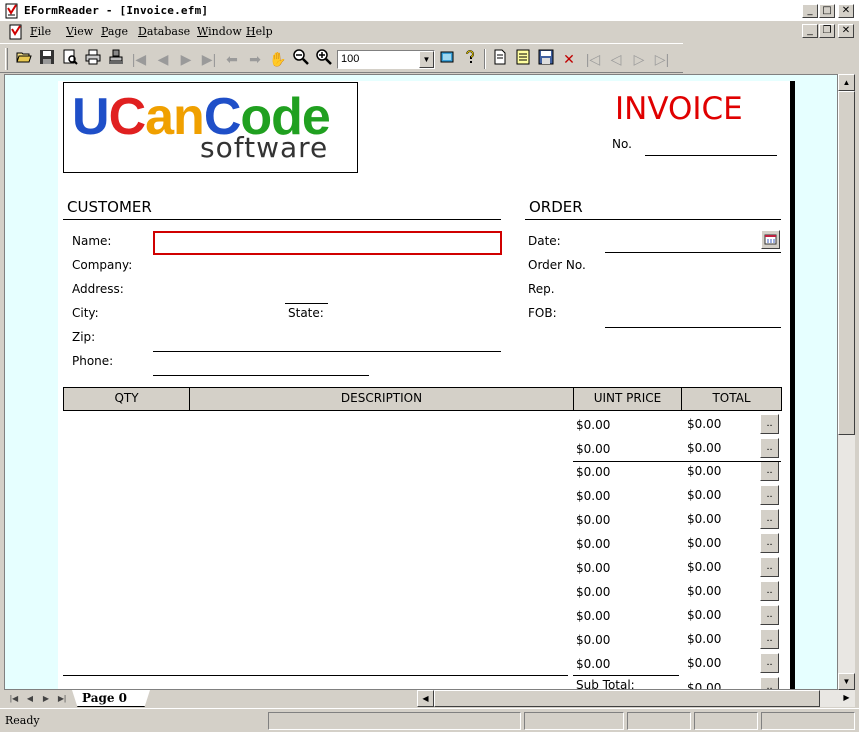 The height and width of the screenshot is (732, 859). What do you see at coordinates (425, 698) in the screenshot?
I see `scroll-left-icon: ◀` at bounding box center [425, 698].